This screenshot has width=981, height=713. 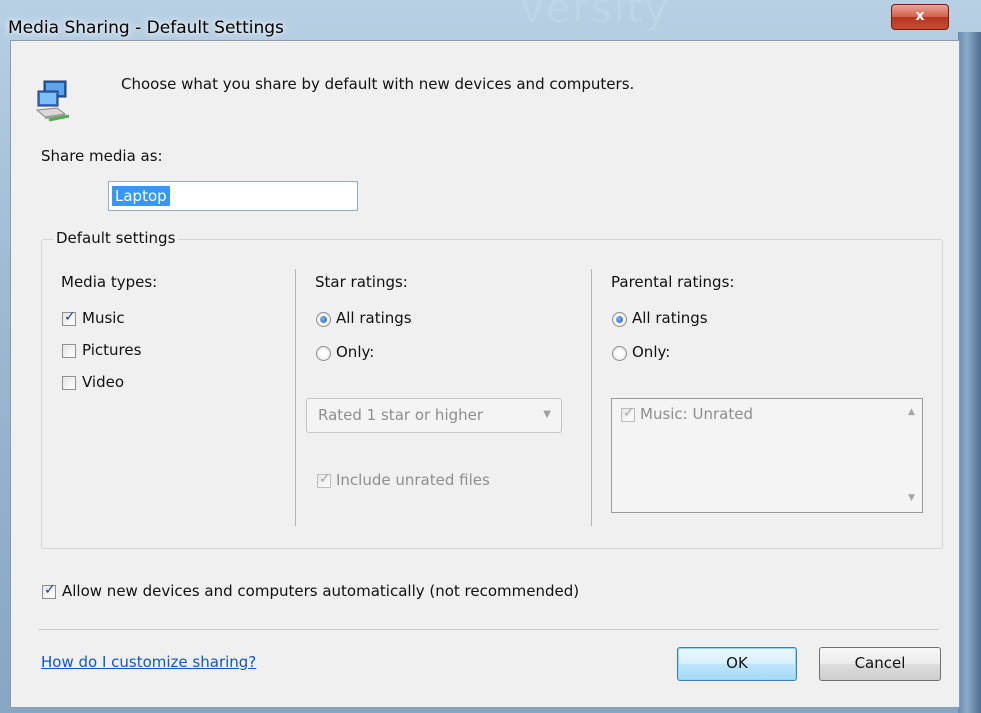 I want to click on music-unrated-checkbox, so click(x=628, y=413).